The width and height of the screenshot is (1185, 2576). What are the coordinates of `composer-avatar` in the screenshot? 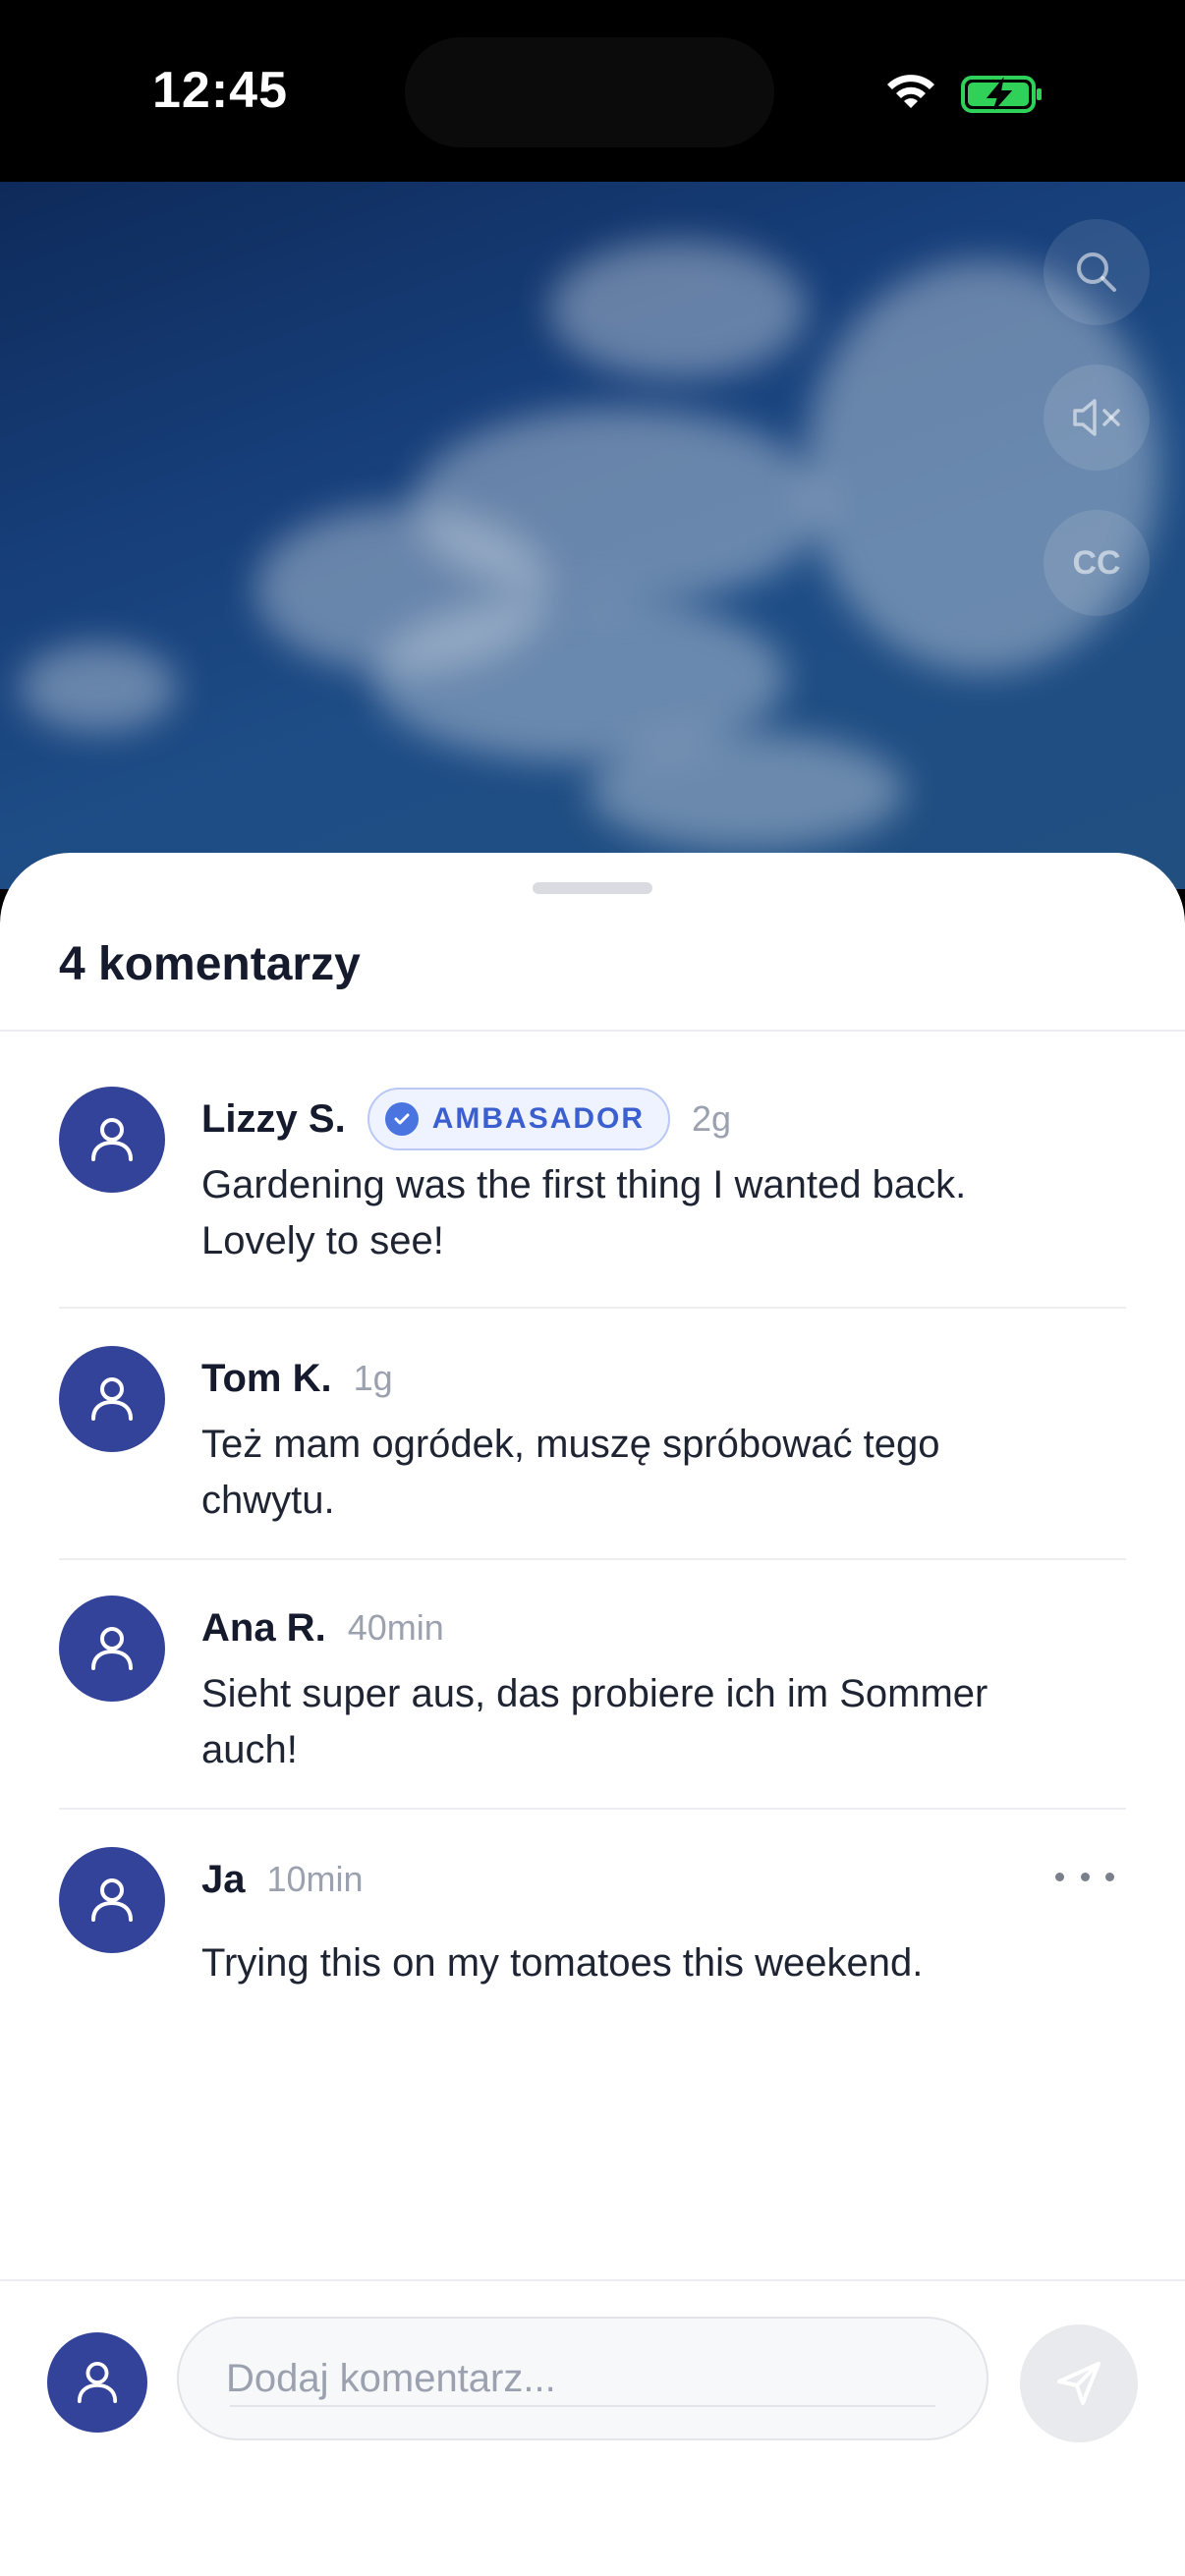 It's located at (97, 2382).